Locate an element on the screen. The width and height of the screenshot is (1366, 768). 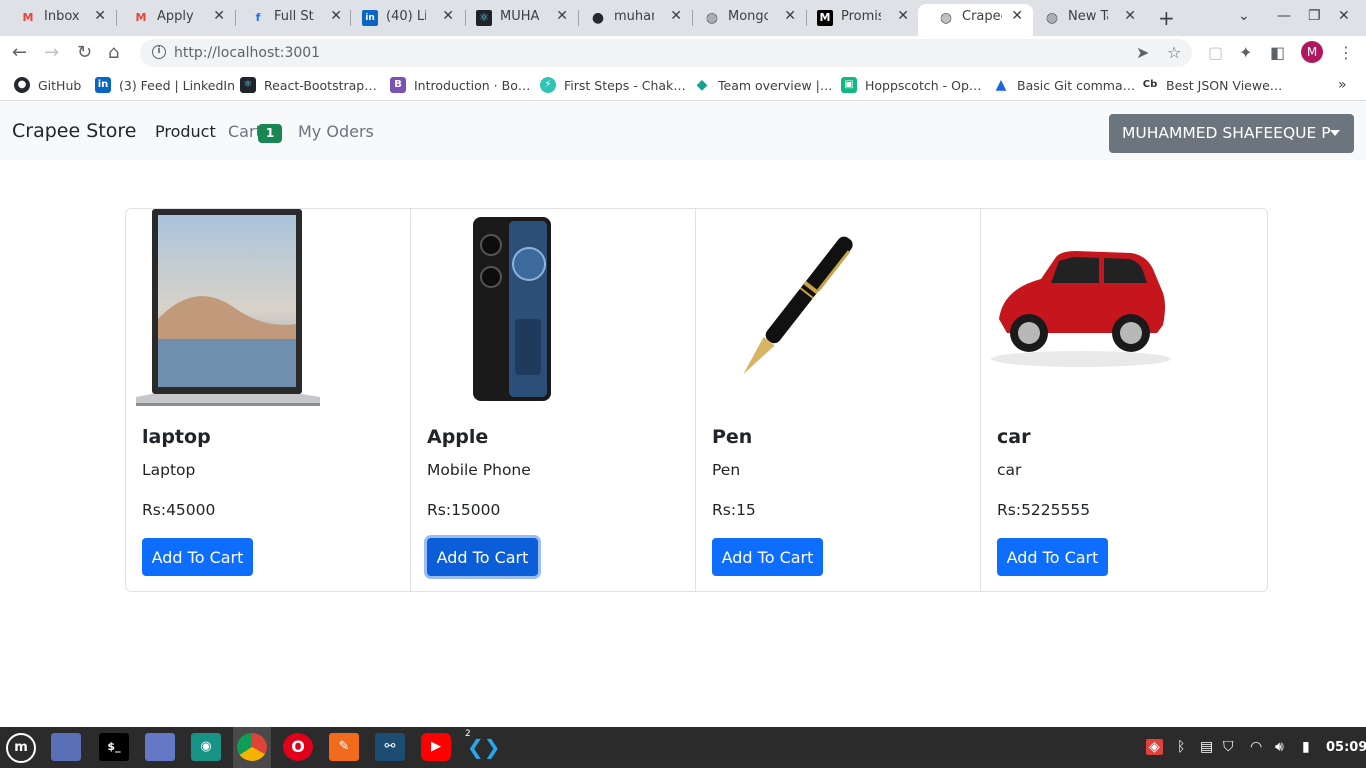
bookmark-star-icon: ☆ is located at coordinates (1174, 52).